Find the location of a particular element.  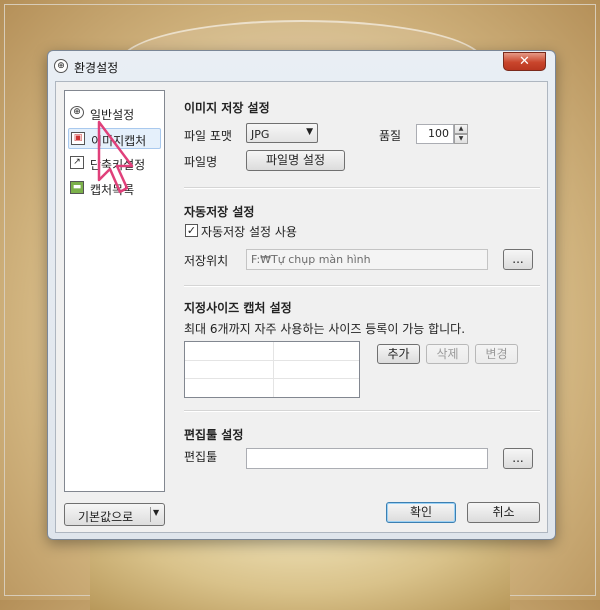

split-divider is located at coordinates (150, 514).